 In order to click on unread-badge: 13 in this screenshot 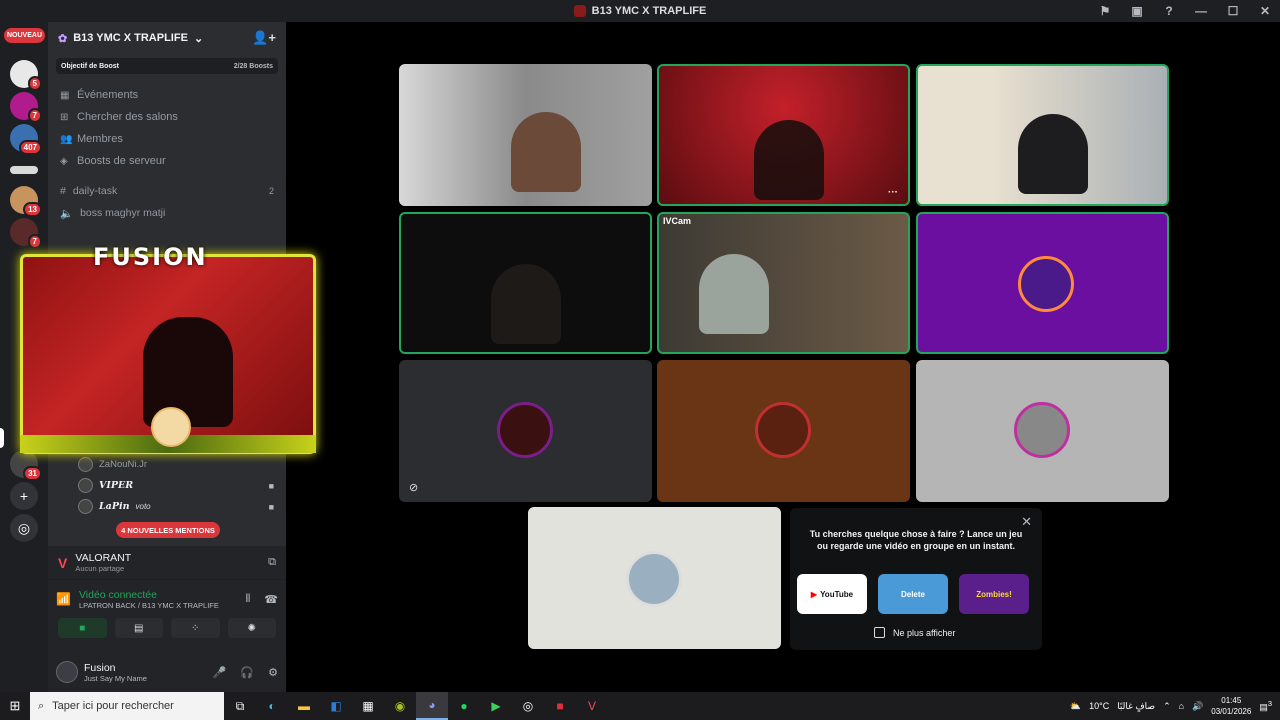, I will do `click(32, 209)`.